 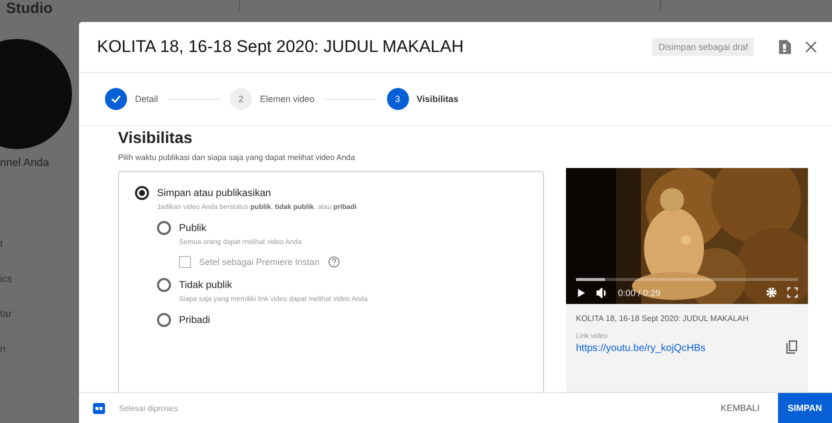 I want to click on status-text: Selesai diproses, so click(x=149, y=408).